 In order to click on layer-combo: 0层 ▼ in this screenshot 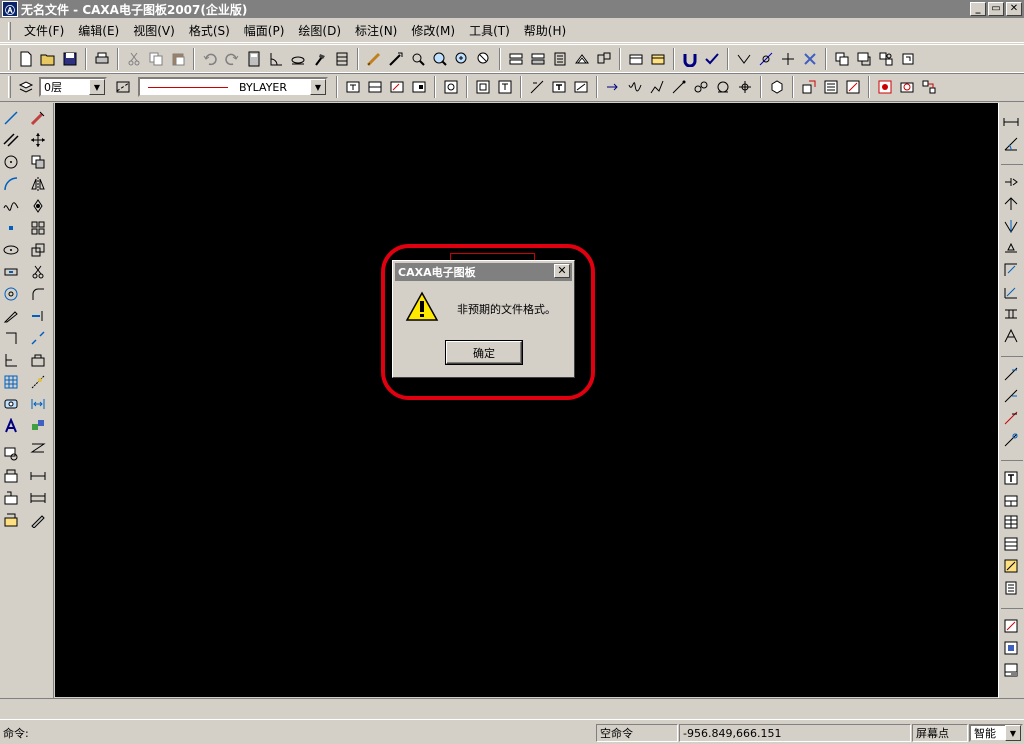, I will do `click(73, 87)`.